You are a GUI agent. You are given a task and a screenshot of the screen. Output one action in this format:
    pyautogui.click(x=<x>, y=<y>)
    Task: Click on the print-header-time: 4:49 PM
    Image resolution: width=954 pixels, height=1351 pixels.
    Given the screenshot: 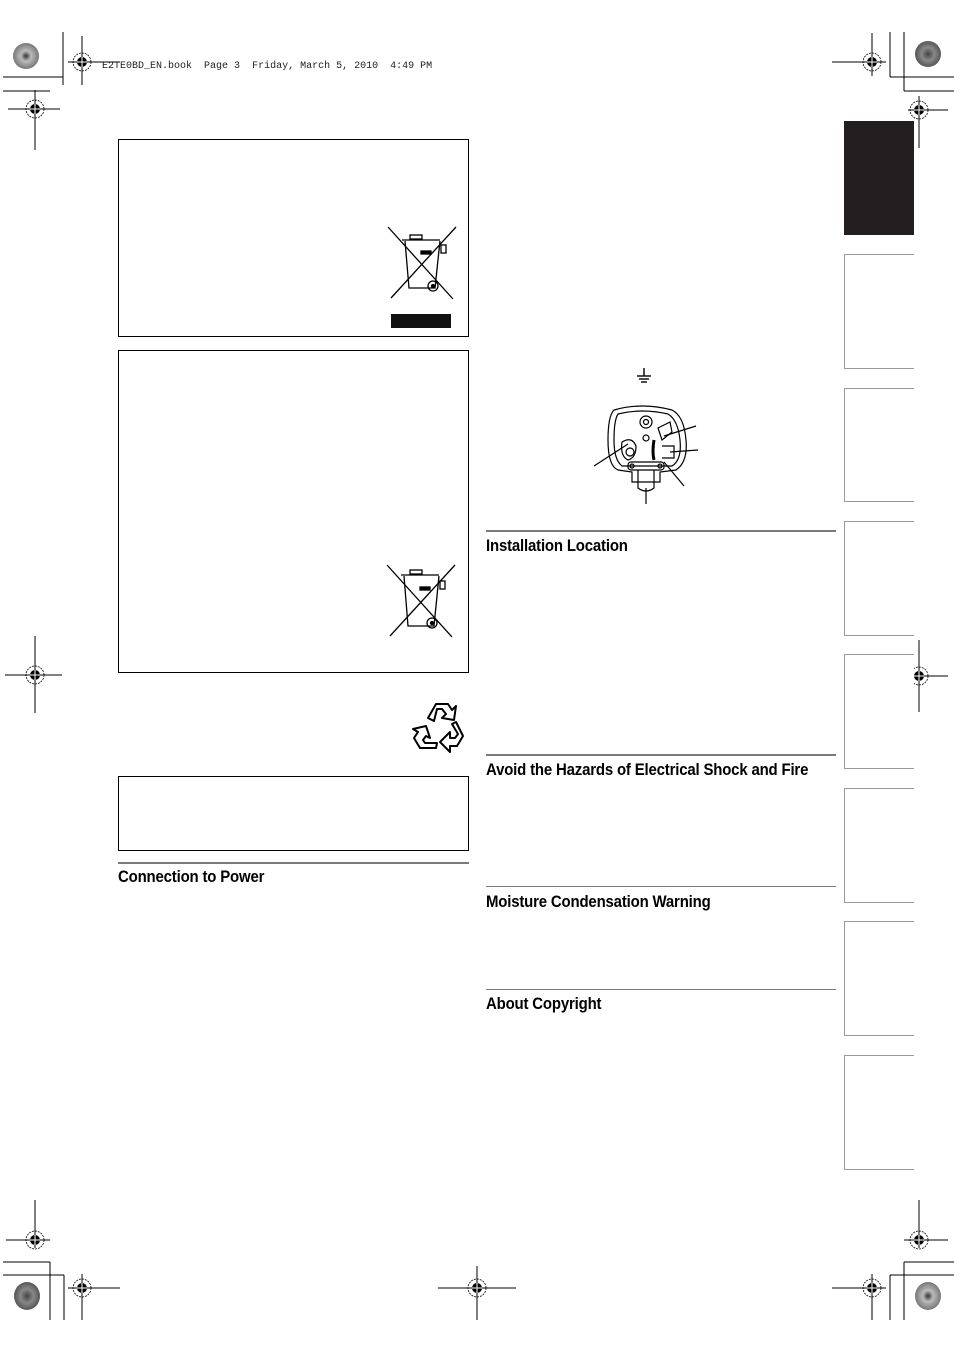 What is the action you would take?
    pyautogui.click(x=411, y=66)
    